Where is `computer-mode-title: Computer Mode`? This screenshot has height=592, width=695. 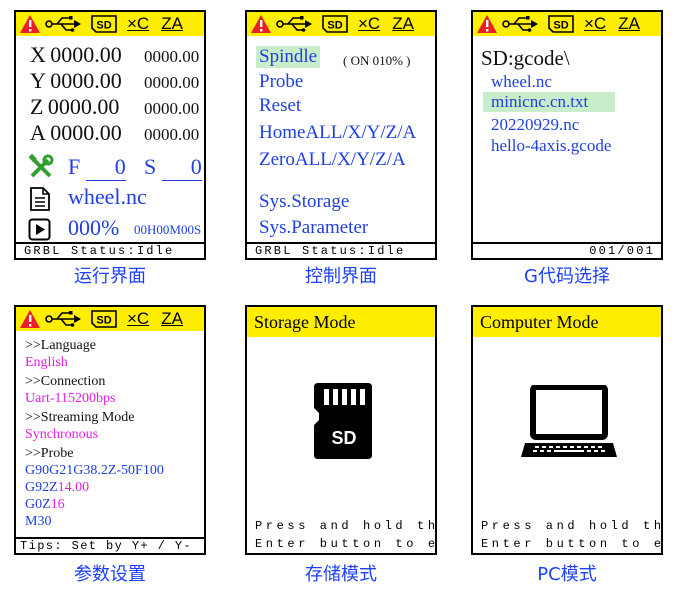 computer-mode-title: Computer Mode is located at coordinates (567, 322).